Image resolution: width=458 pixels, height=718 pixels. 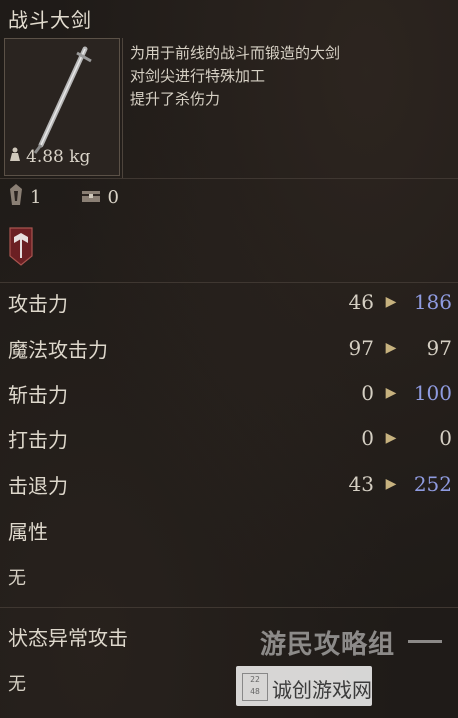 What do you see at coordinates (38, 439) in the screenshot?
I see `stat-label: 打击力` at bounding box center [38, 439].